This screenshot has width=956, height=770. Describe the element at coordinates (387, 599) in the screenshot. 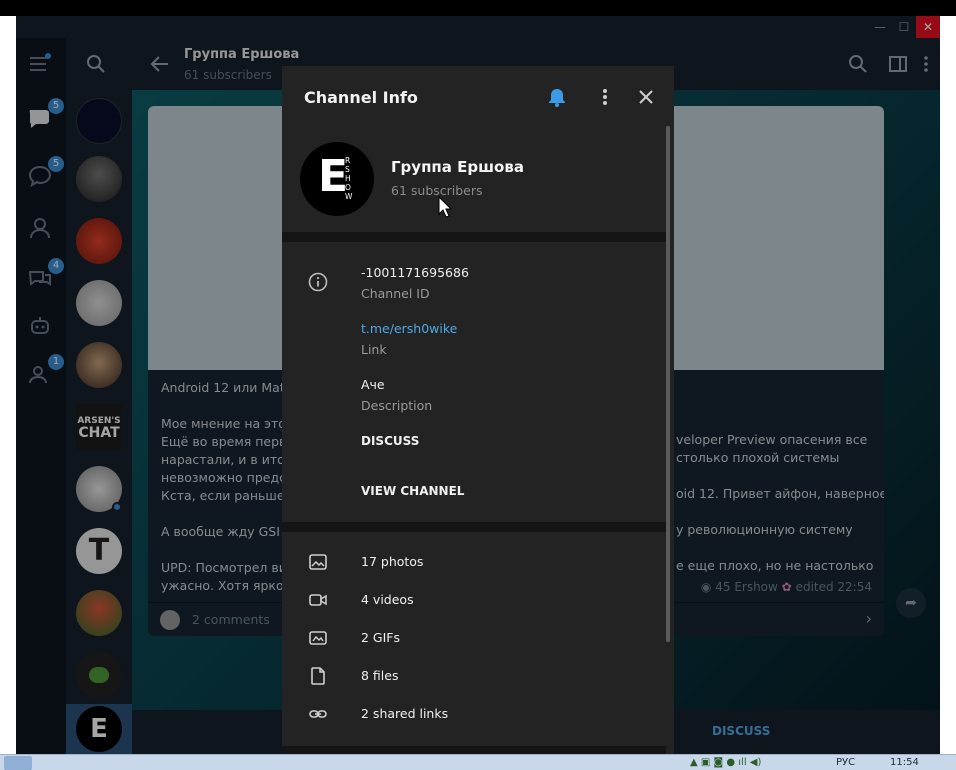

I see `media-label: 4 videos` at that location.